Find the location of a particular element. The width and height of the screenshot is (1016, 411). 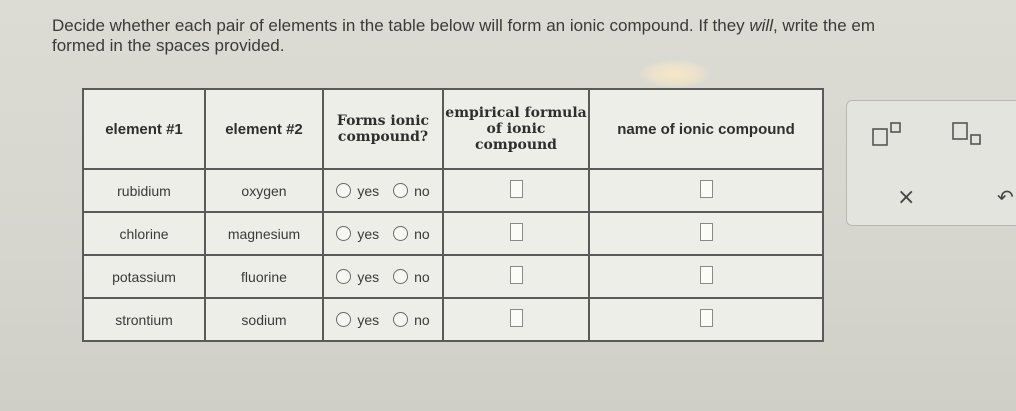

header-element-1: element #1 is located at coordinates (144, 129).